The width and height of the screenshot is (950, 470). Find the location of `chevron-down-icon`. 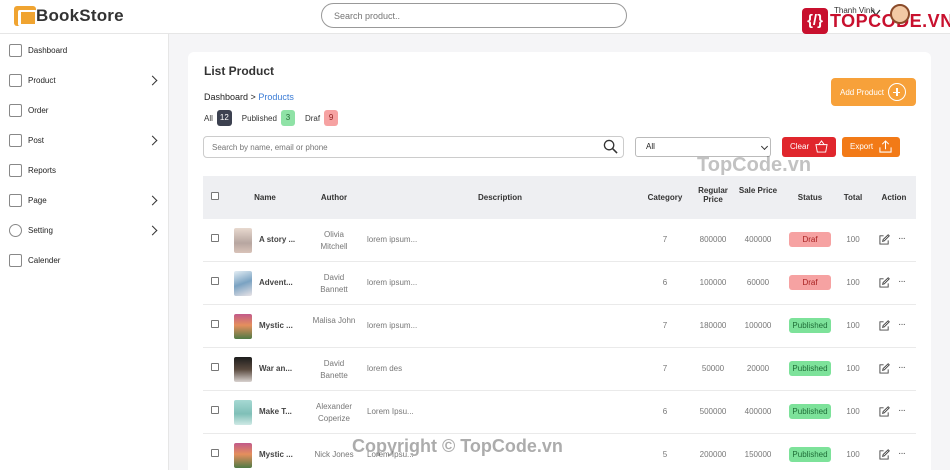

chevron-down-icon is located at coordinates (764, 146).